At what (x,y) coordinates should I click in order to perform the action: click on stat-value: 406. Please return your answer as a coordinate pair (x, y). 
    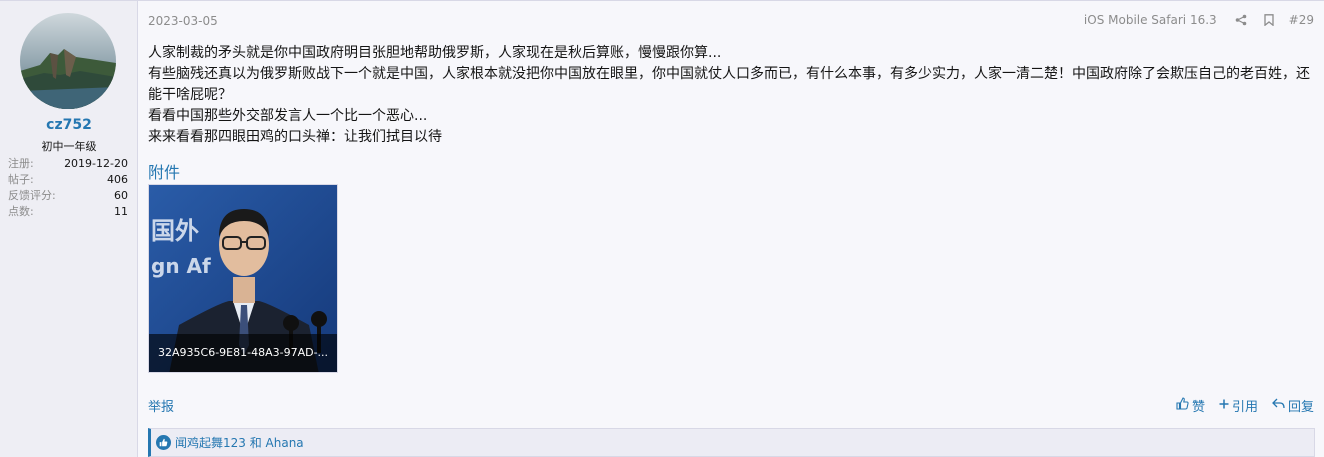
    Looking at the image, I should click on (117, 180).